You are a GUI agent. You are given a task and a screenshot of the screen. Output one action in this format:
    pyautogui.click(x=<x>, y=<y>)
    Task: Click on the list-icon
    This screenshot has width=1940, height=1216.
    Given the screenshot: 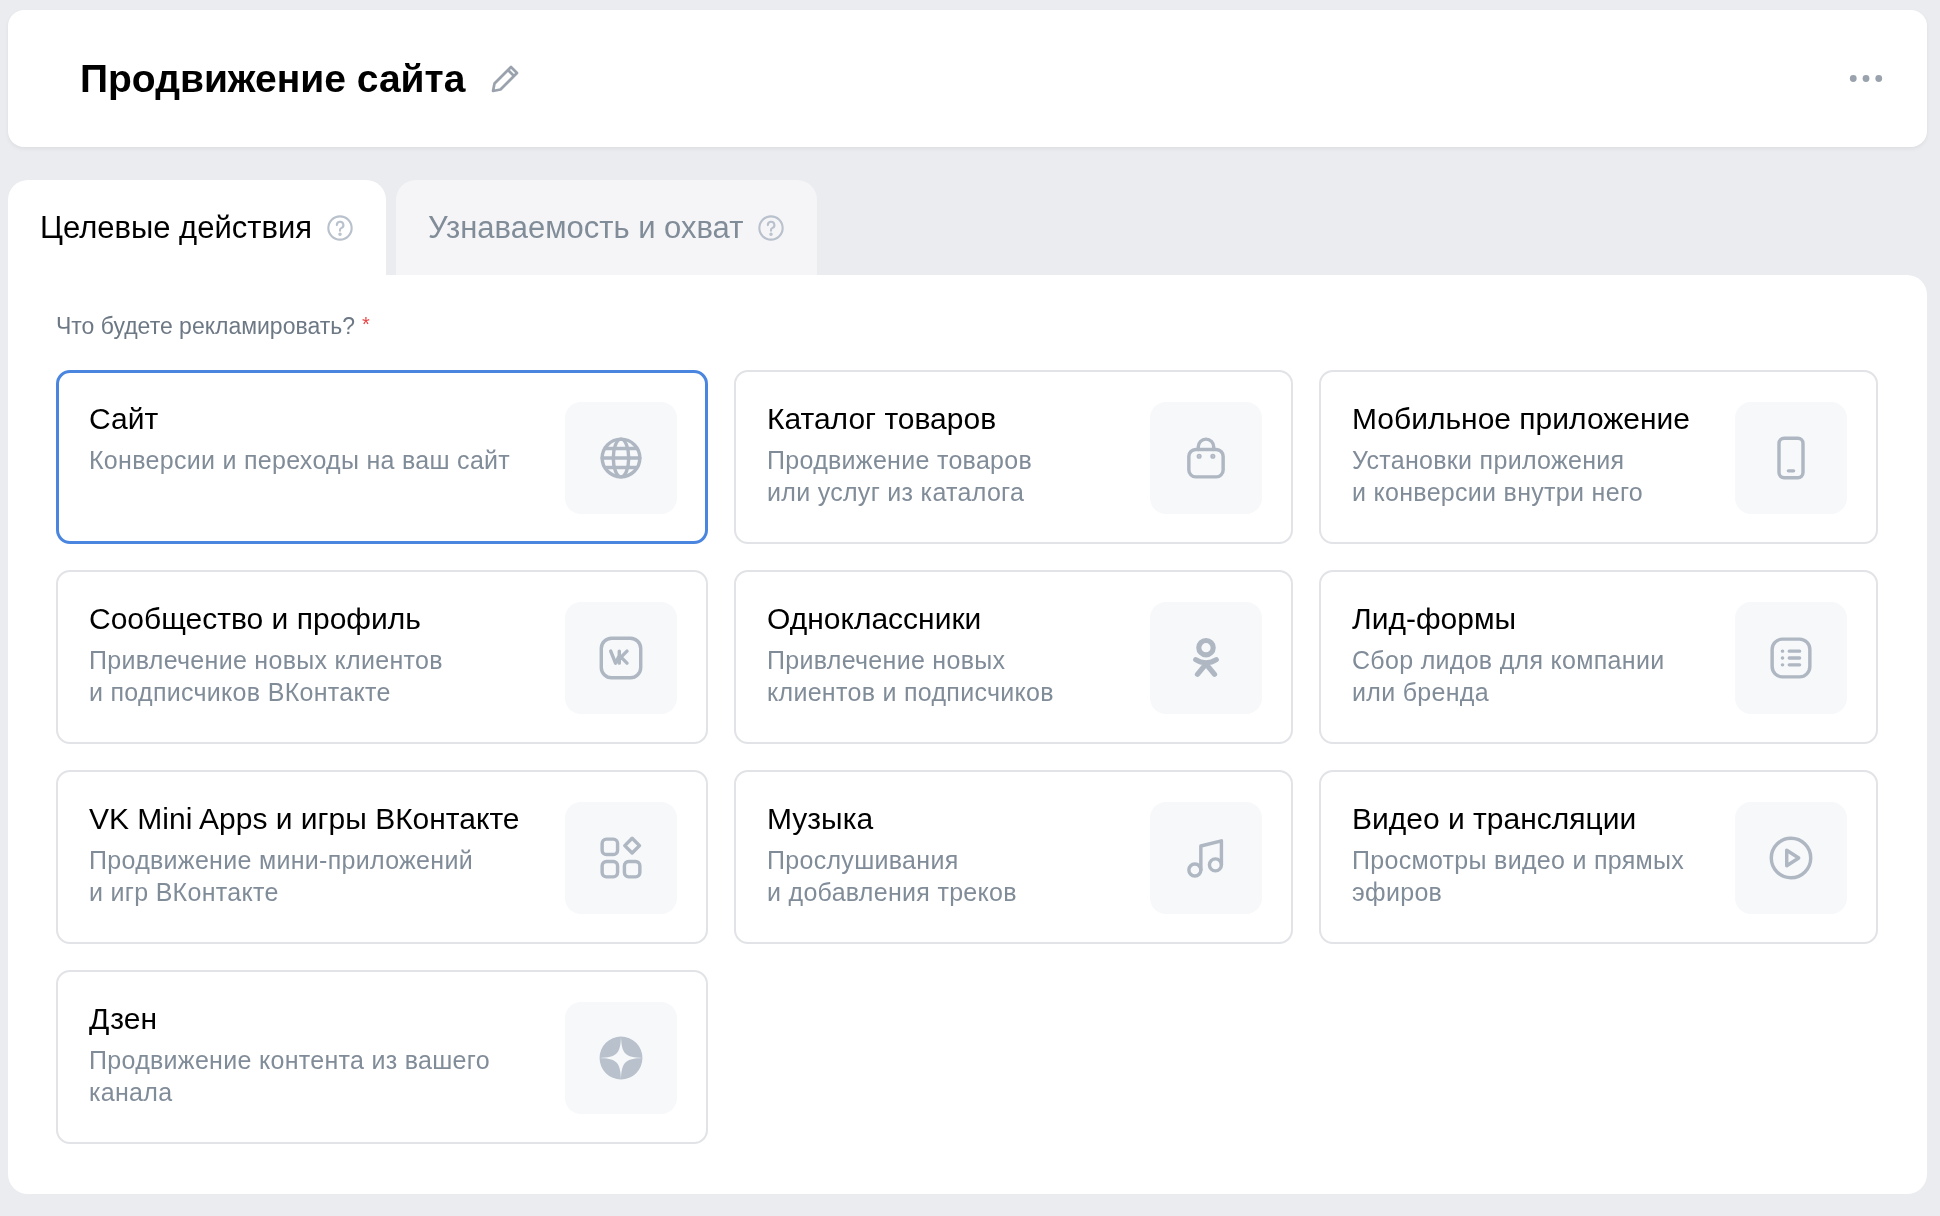 What is the action you would take?
    pyautogui.click(x=1791, y=658)
    